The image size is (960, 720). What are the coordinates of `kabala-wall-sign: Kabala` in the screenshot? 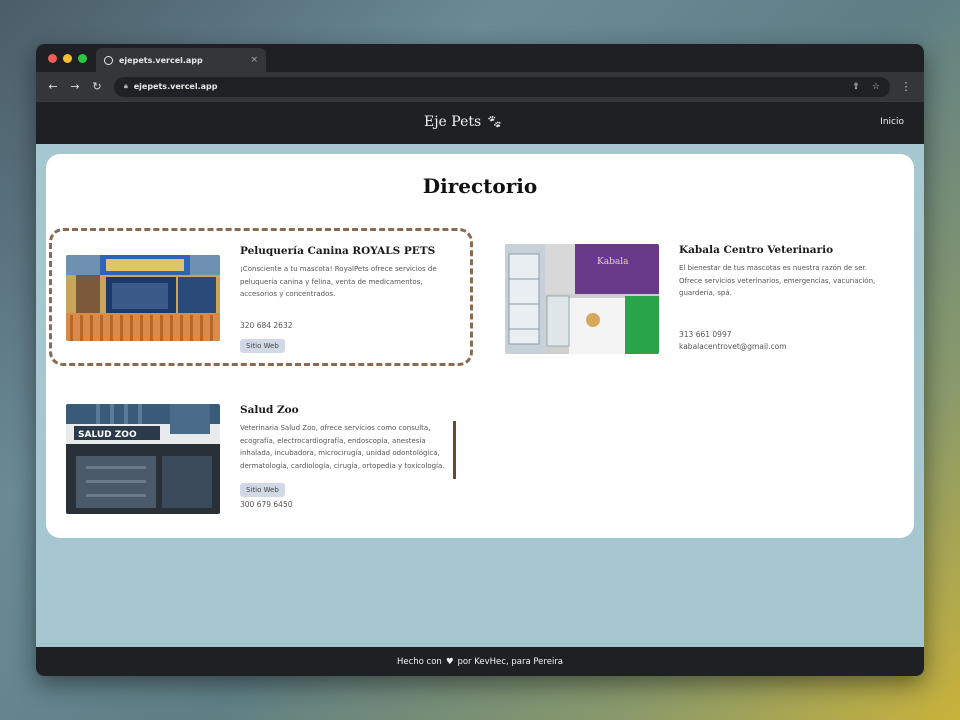 It's located at (613, 262).